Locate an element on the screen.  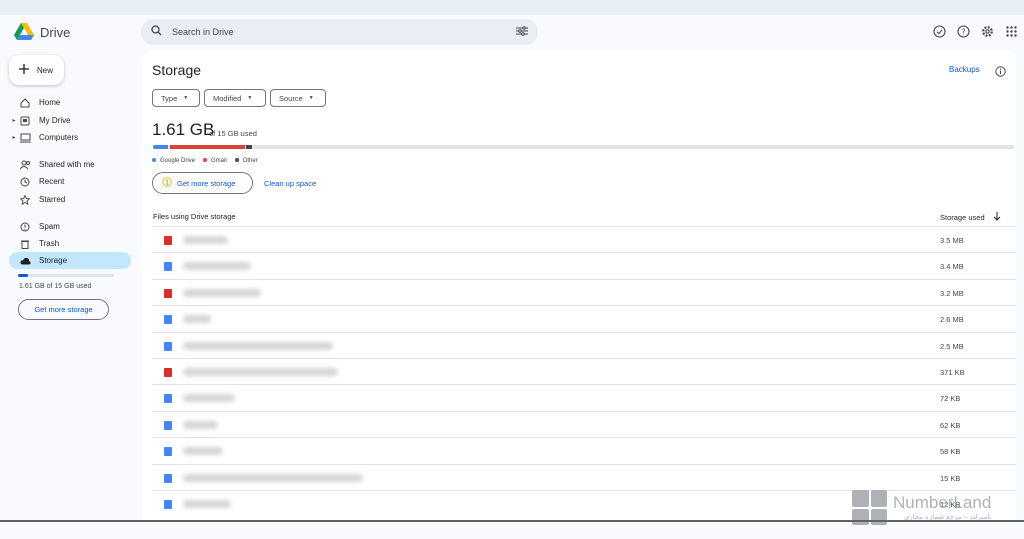
file-row: 3.5 MB is located at coordinates (584, 239).